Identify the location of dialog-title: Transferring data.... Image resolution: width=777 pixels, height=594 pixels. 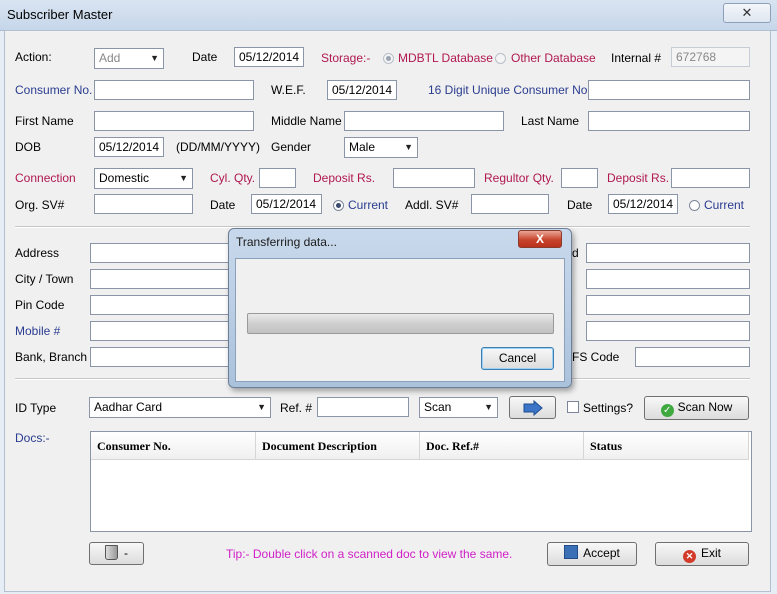
(286, 242).